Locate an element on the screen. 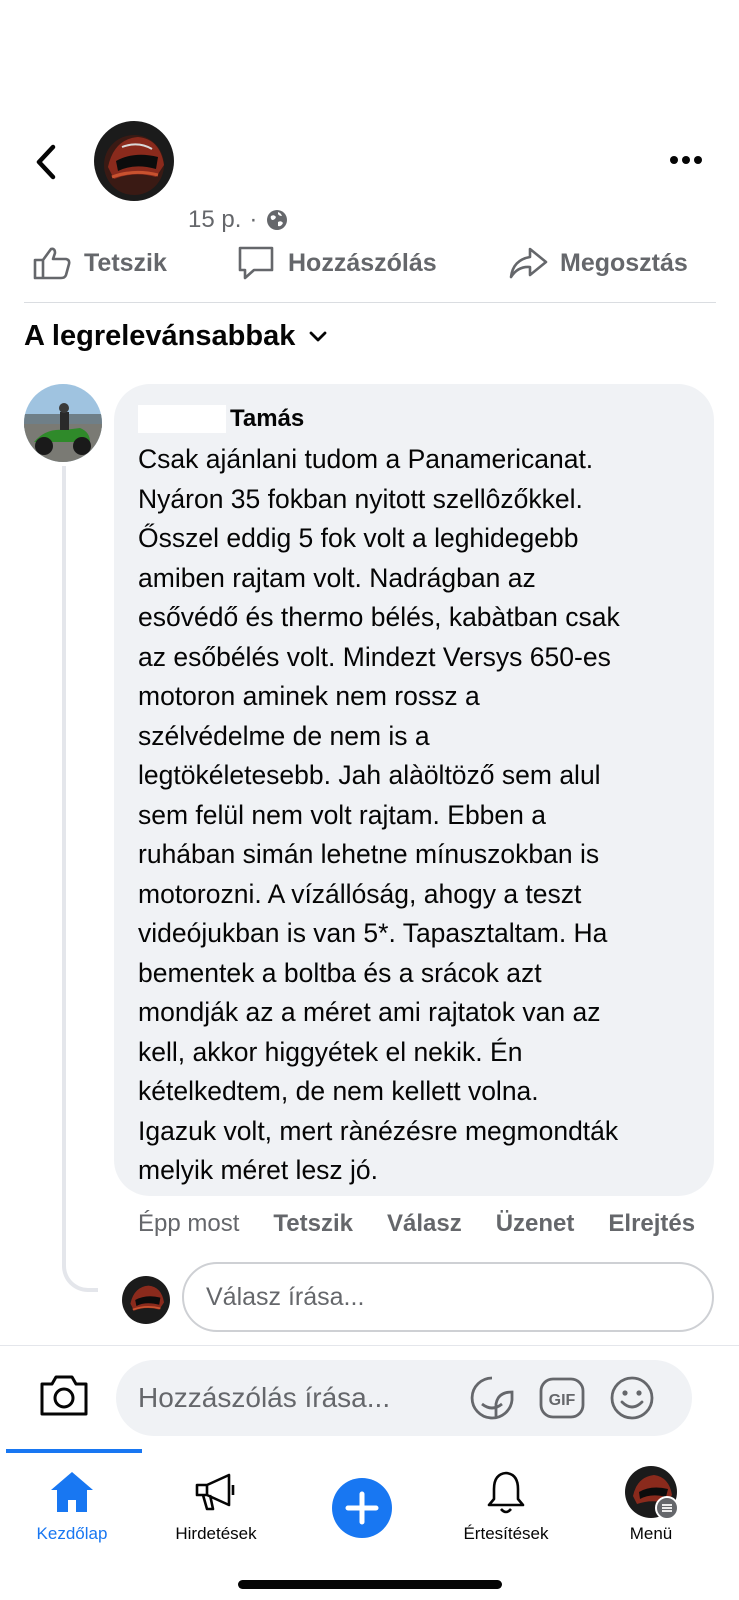 The width and height of the screenshot is (739, 1600). motorcycle-photo-avatar is located at coordinates (63, 423).